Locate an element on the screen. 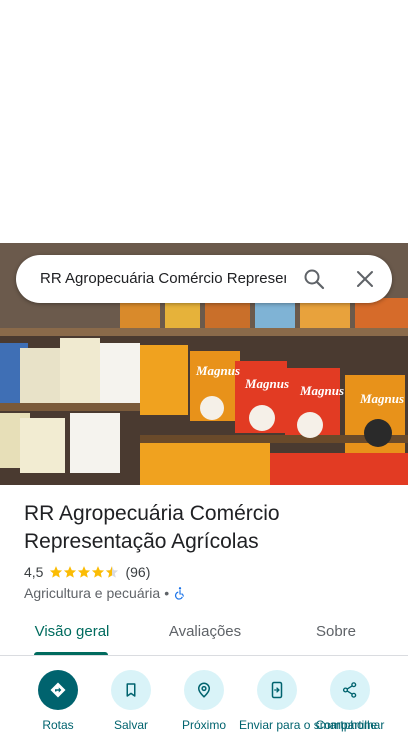  save-label: Salvar is located at coordinates (130, 725).